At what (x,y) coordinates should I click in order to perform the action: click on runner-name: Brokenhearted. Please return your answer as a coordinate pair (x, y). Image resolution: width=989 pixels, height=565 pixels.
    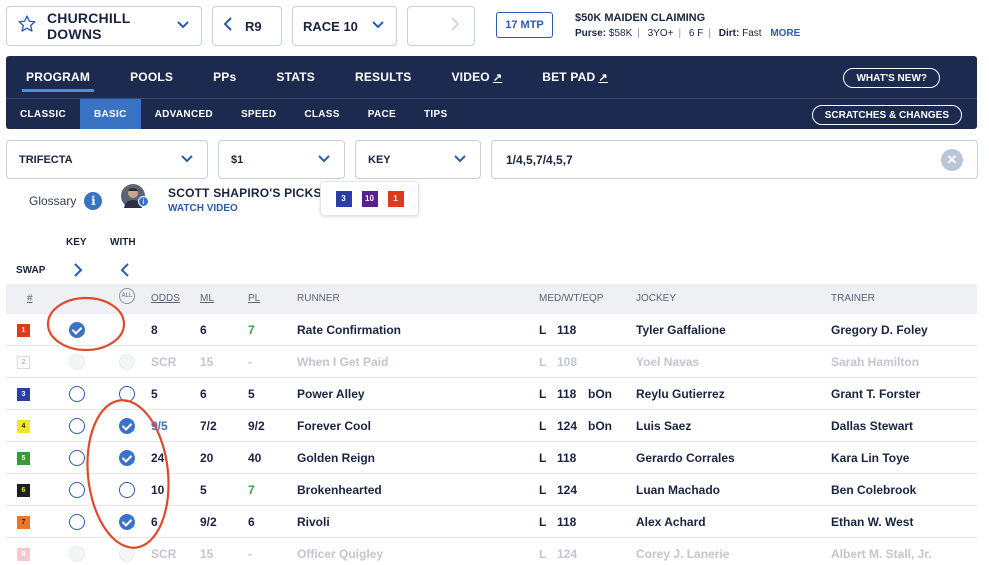
    Looking at the image, I should click on (339, 490).